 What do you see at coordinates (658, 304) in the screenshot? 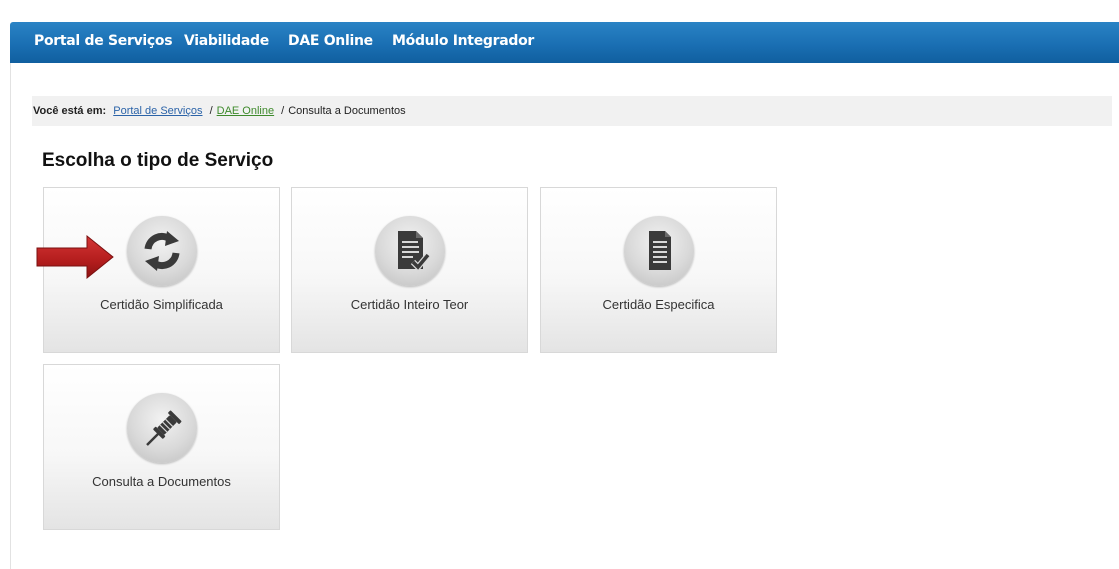
I see `tile-label: Certidão Especifica` at bounding box center [658, 304].